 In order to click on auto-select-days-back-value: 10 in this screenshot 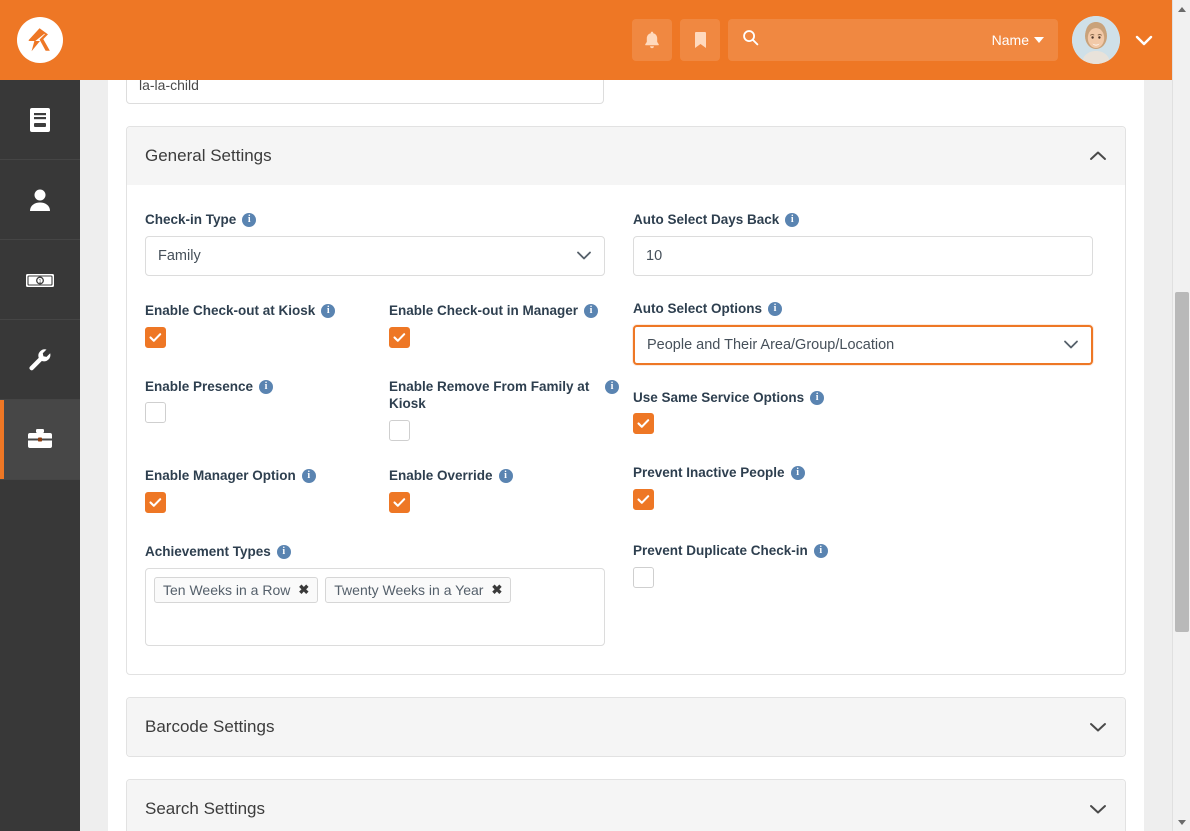, I will do `click(654, 255)`.